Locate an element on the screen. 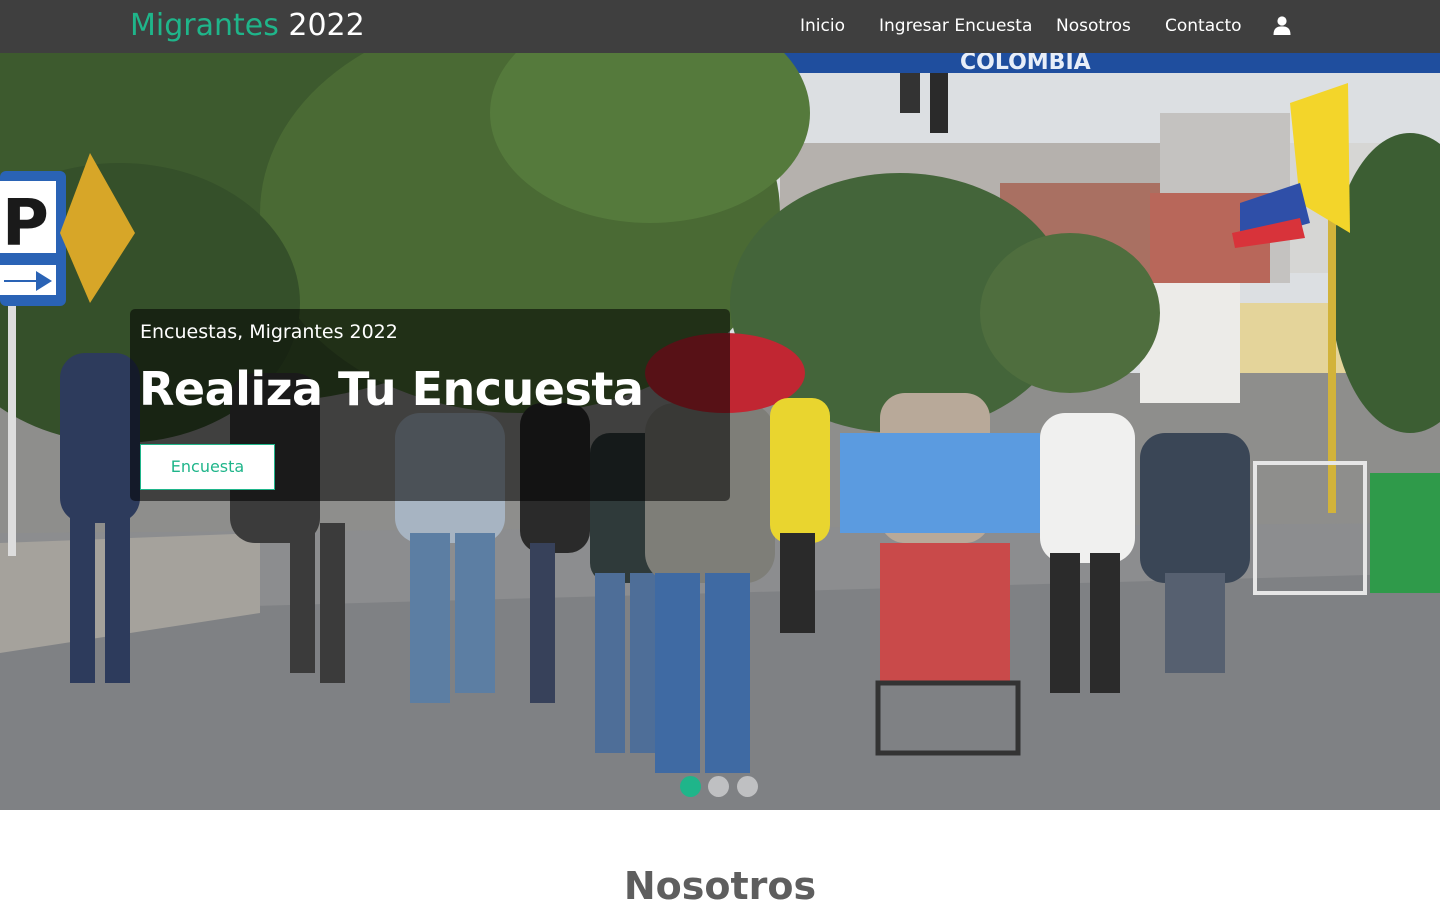 The height and width of the screenshot is (900, 1440). nav-link-ingresar-encuesta: Ingresar Encuesta is located at coordinates (955, 26).